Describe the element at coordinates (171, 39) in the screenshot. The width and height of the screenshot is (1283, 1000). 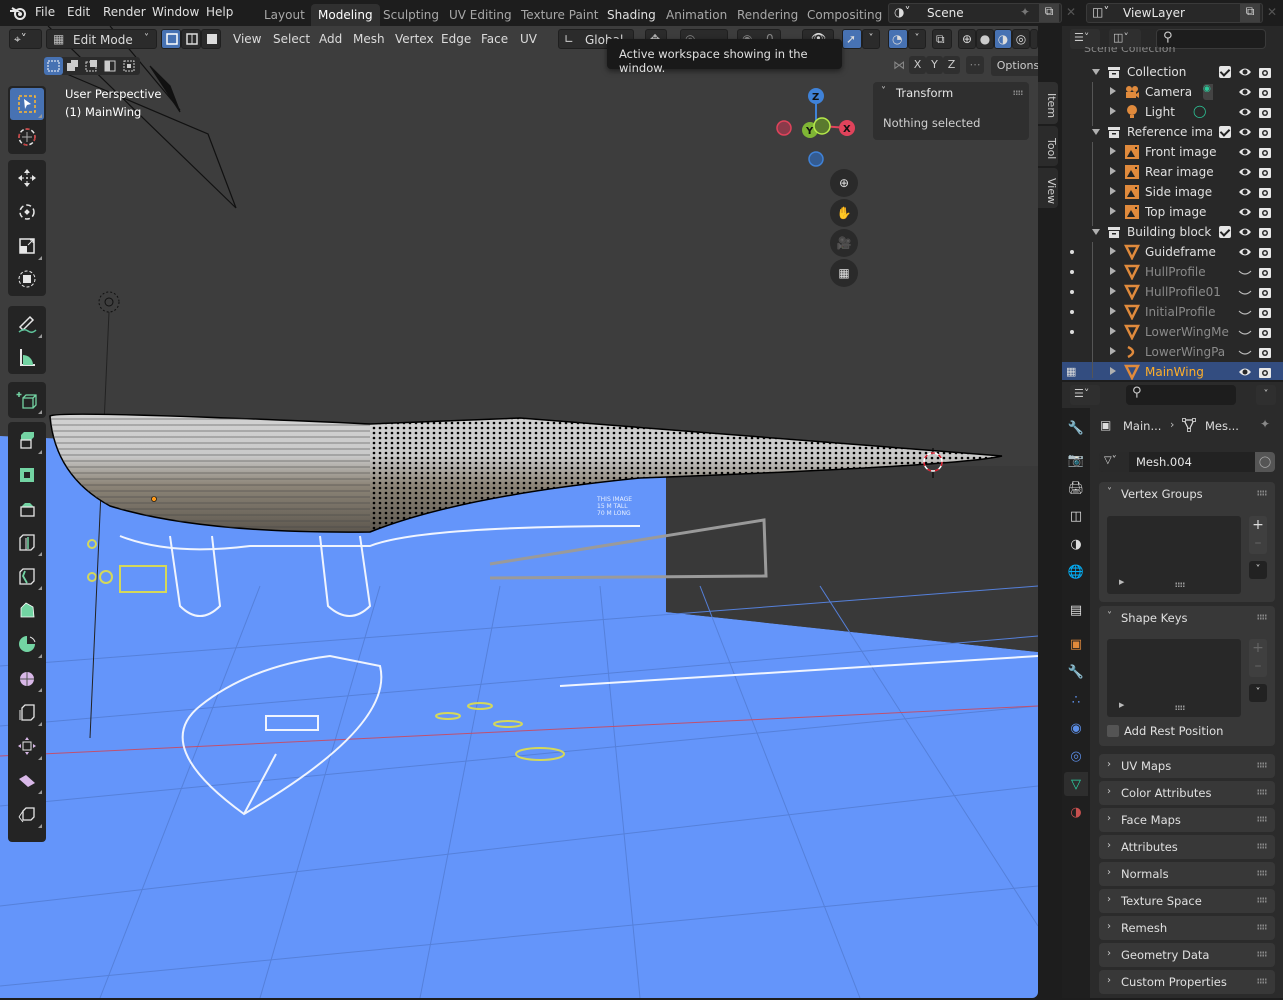
I see `vertex-select-mode` at that location.